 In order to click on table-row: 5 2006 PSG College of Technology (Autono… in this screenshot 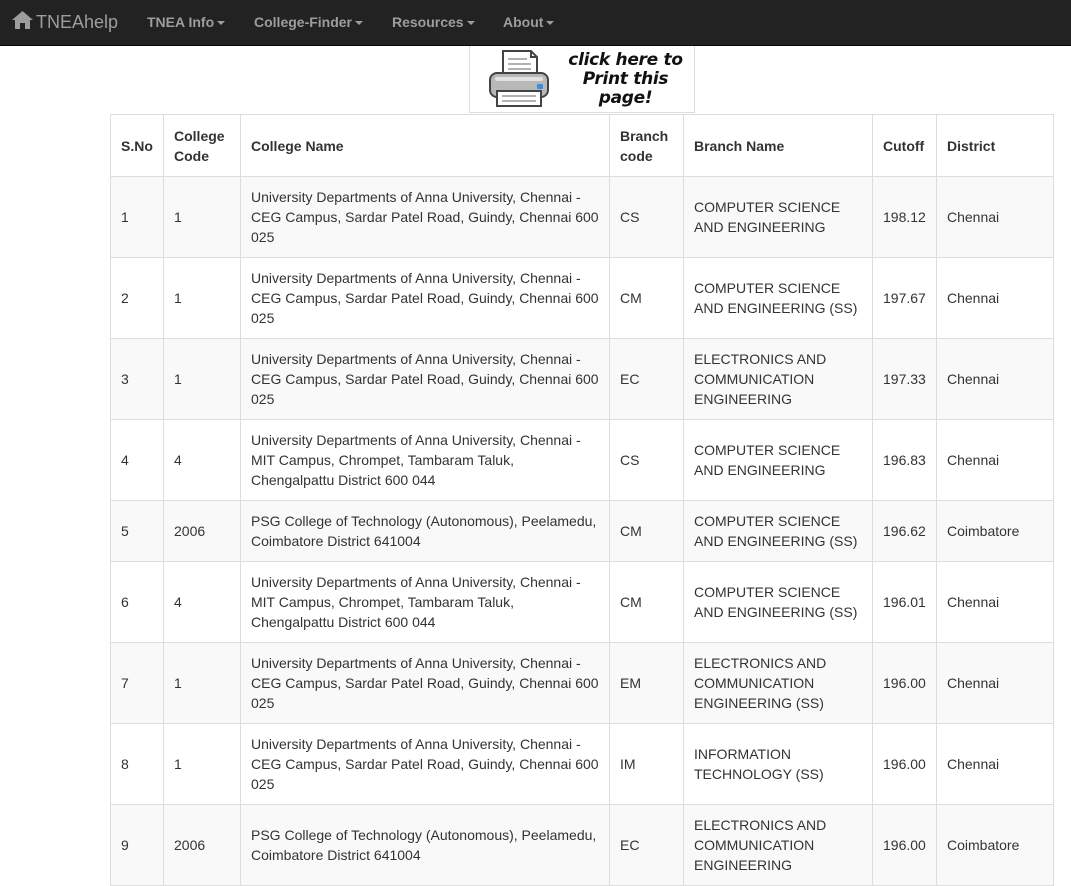, I will do `click(582, 531)`.